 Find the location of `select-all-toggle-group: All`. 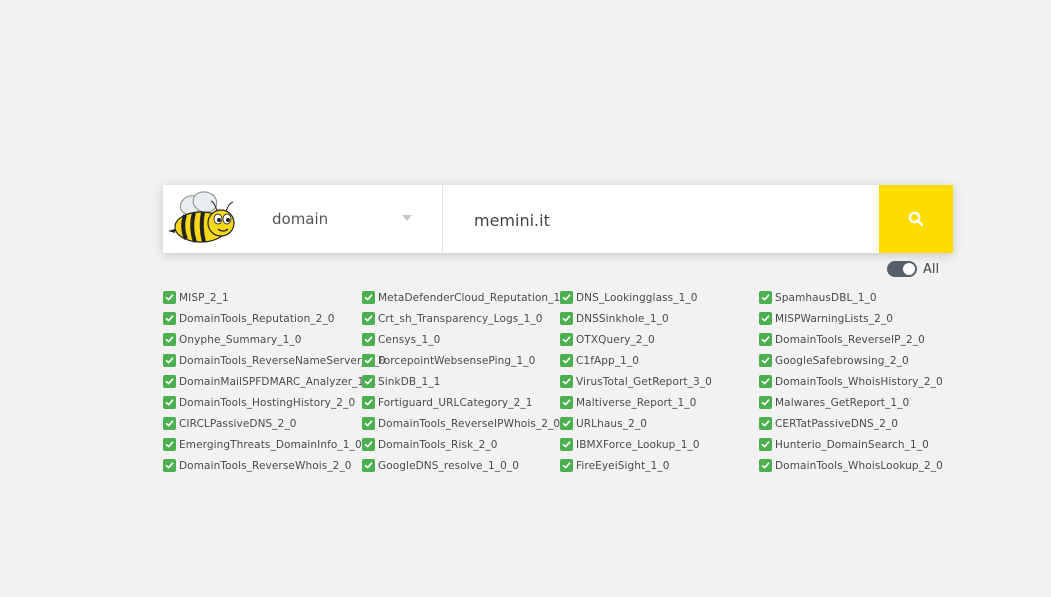

select-all-toggle-group: All is located at coordinates (913, 269).